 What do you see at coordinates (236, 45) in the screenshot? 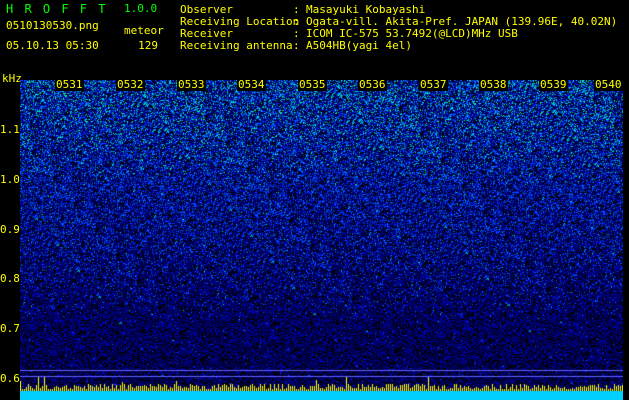
I see `antenna-label: Receiving antenna` at bounding box center [236, 45].